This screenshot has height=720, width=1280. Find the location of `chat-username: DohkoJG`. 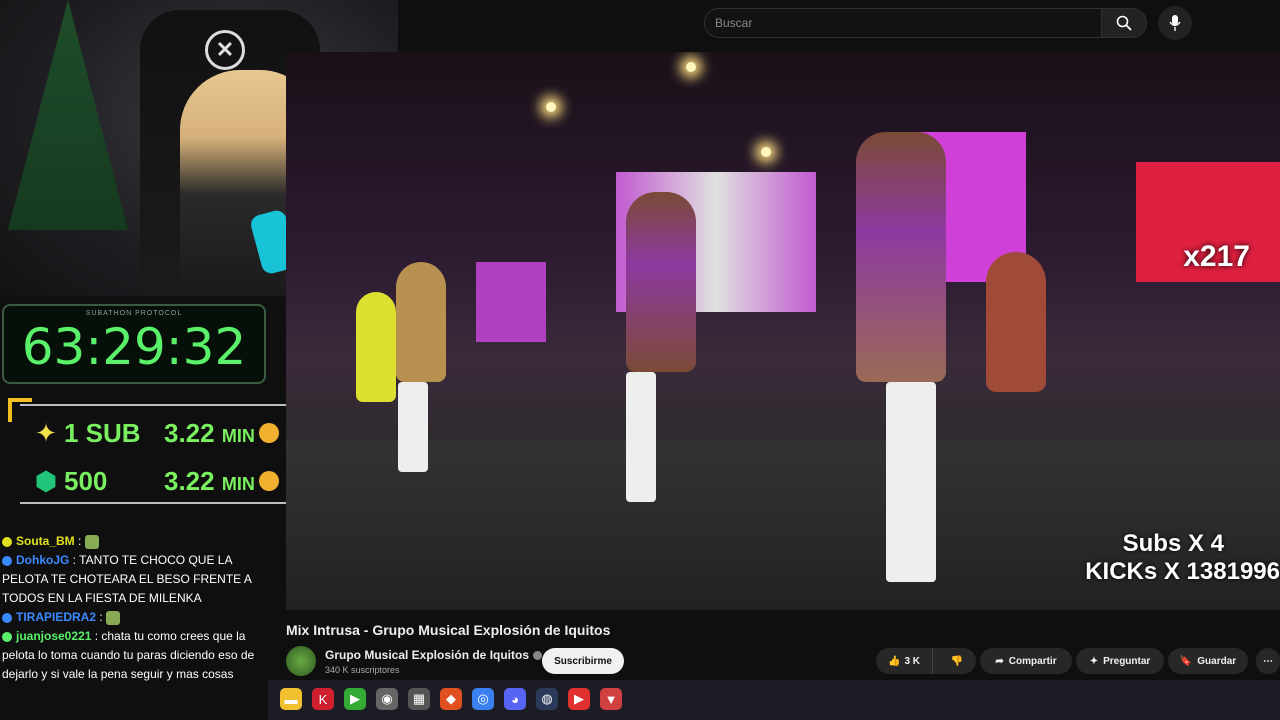

chat-username: DohkoJG is located at coordinates (42, 560).